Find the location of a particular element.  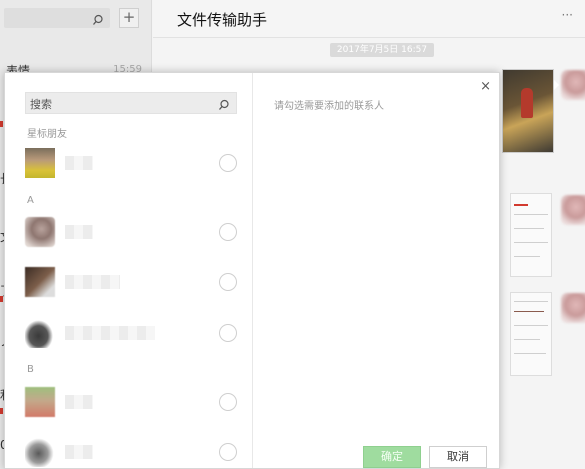

doc-highlight is located at coordinates (521, 205).